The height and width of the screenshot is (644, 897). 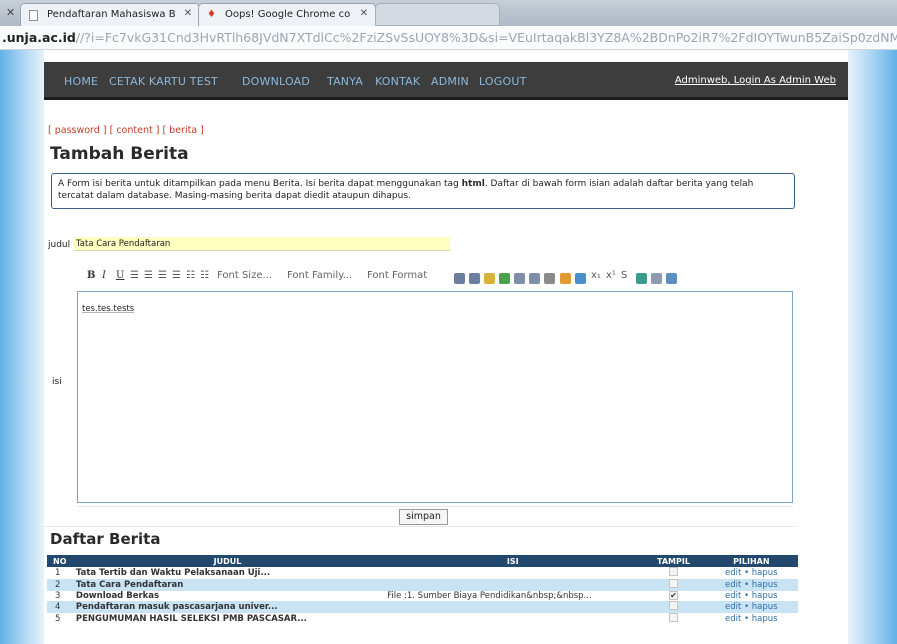 What do you see at coordinates (163, 81) in the screenshot?
I see `nav-cetak-kartu-test: CETAK KARTU TEST` at bounding box center [163, 81].